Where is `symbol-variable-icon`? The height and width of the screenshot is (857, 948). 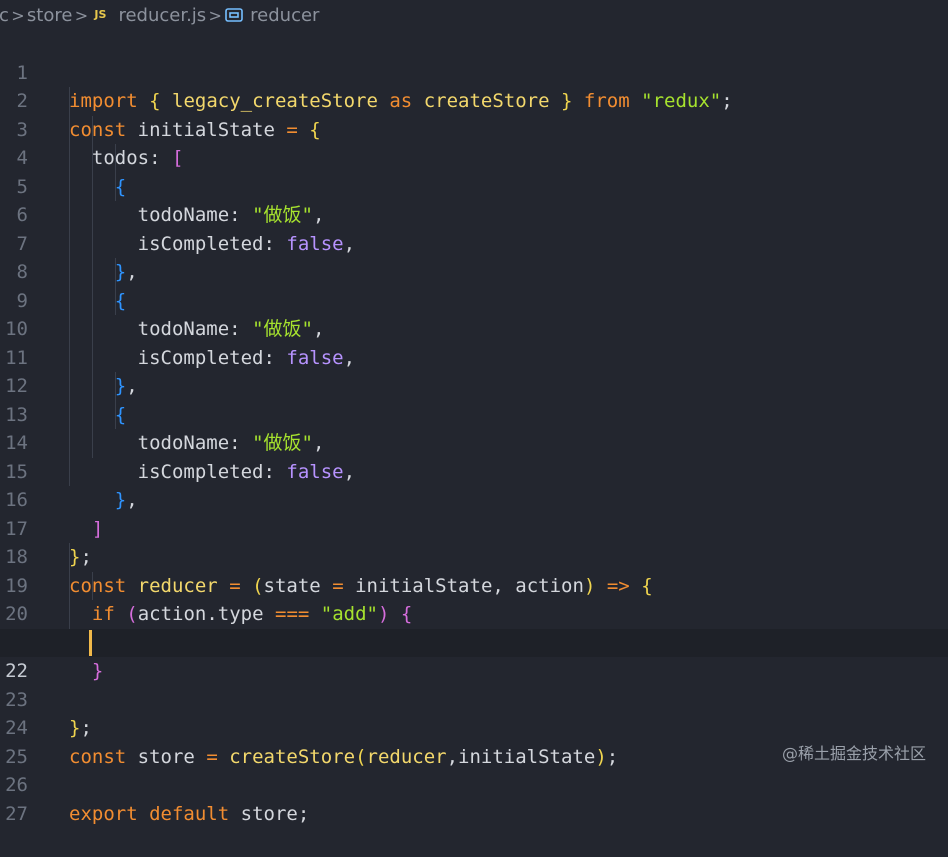
symbol-variable-icon is located at coordinates (234, 15).